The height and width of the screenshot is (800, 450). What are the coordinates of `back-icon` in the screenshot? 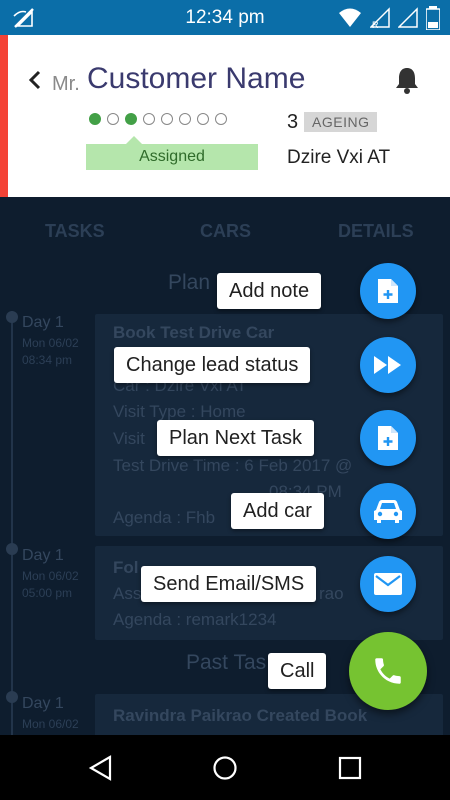 It's located at (35, 80).